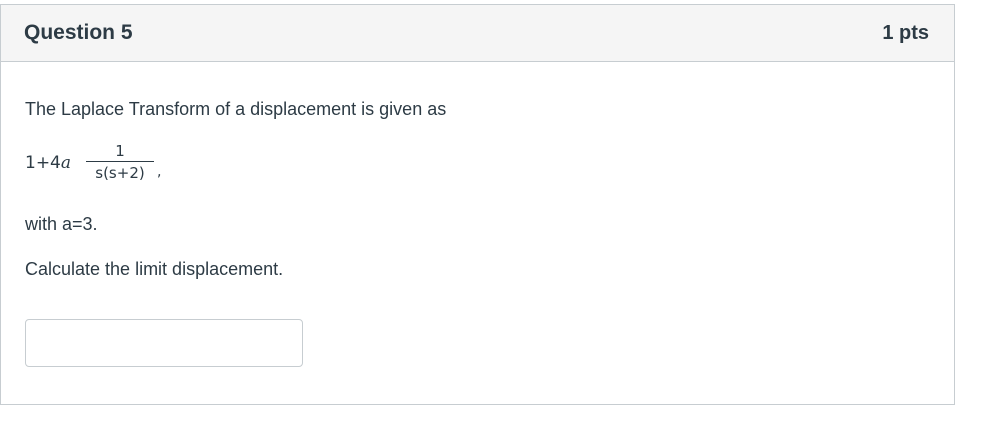 The height and width of the screenshot is (425, 999). I want to click on formula-prefix-constant: 1+4, so click(43, 163).